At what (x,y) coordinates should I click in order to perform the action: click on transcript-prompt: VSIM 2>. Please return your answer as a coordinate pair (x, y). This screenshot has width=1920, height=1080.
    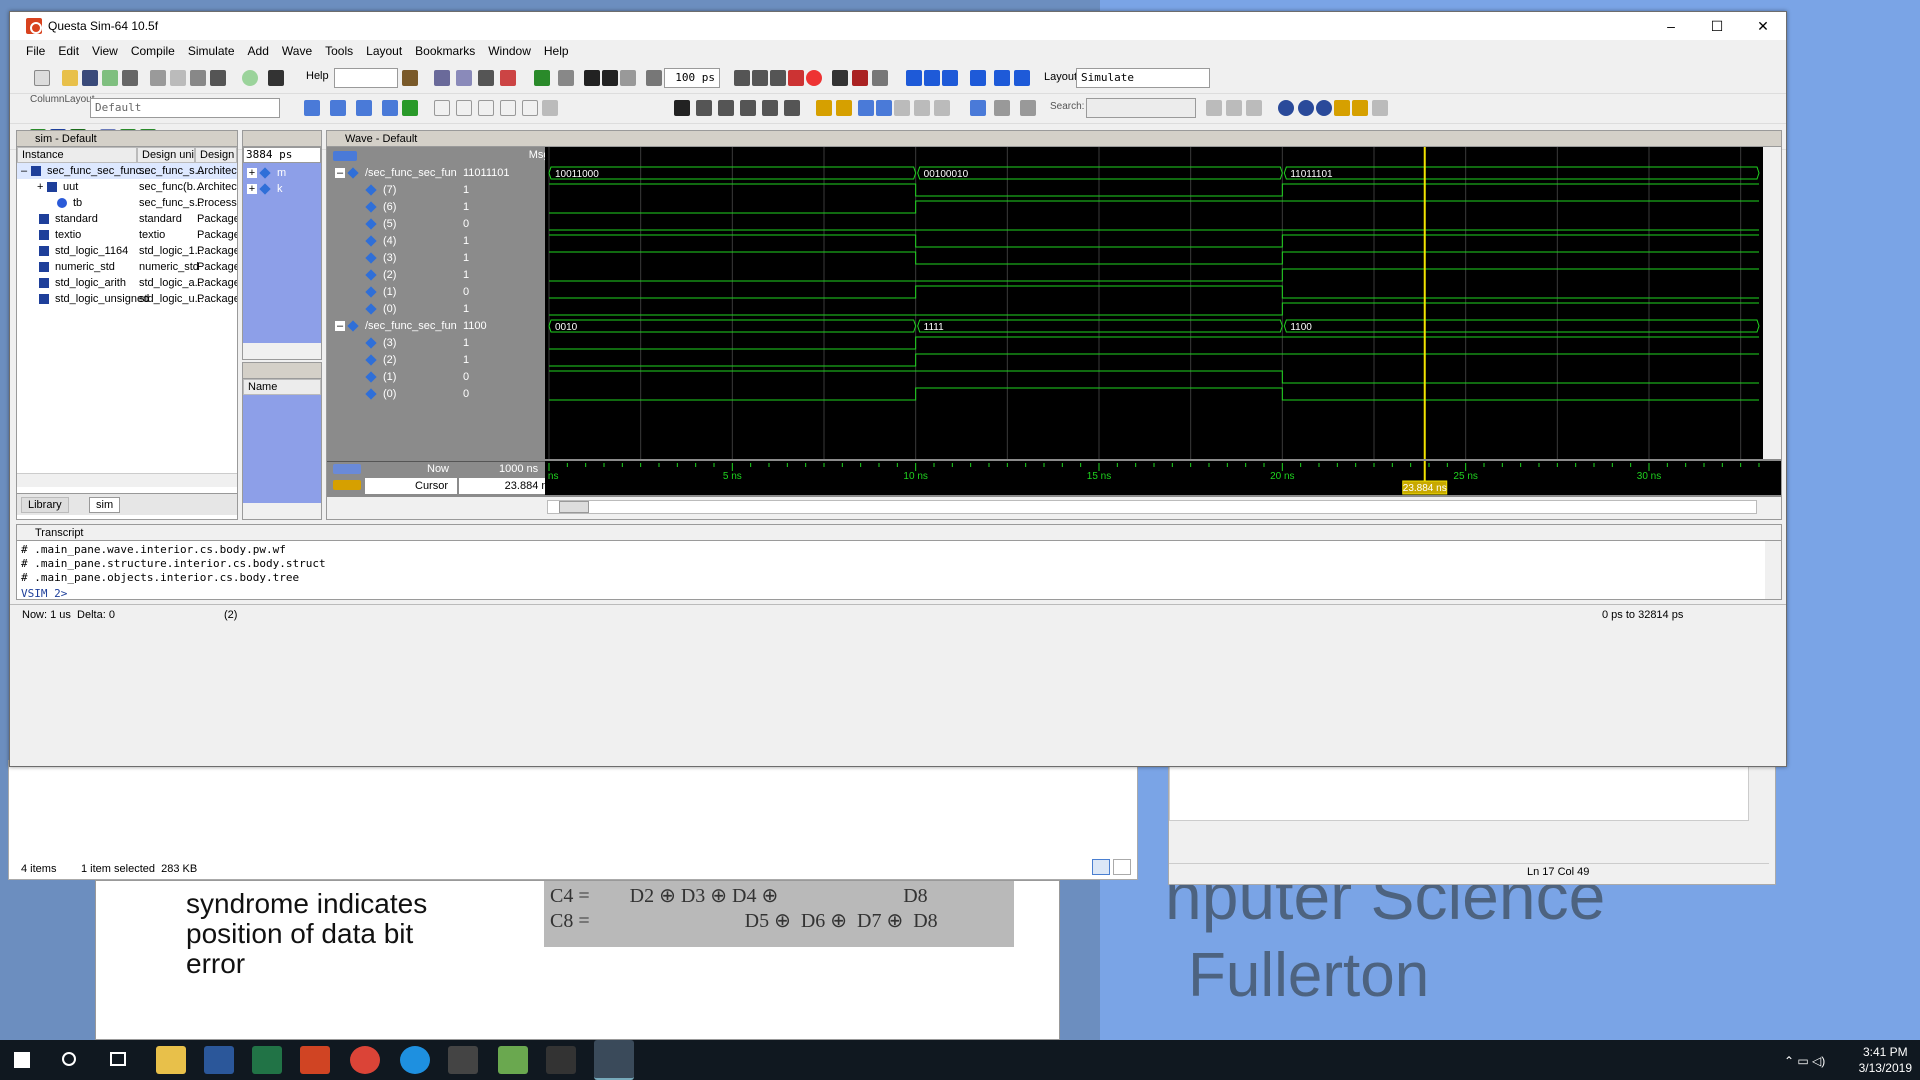
    Looking at the image, I should click on (44, 593).